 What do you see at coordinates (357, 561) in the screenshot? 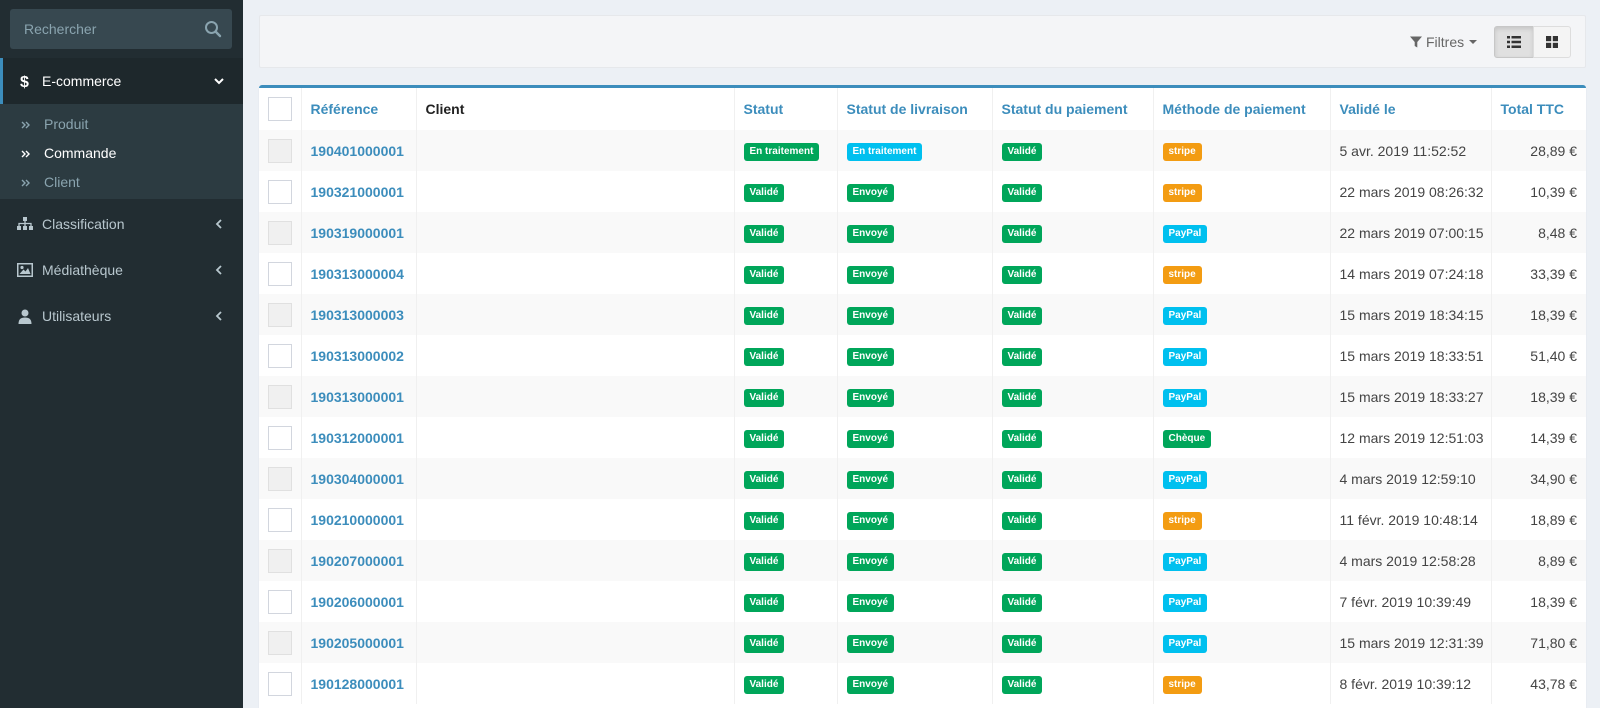
I see `order-reference-link: 190207000001` at bounding box center [357, 561].